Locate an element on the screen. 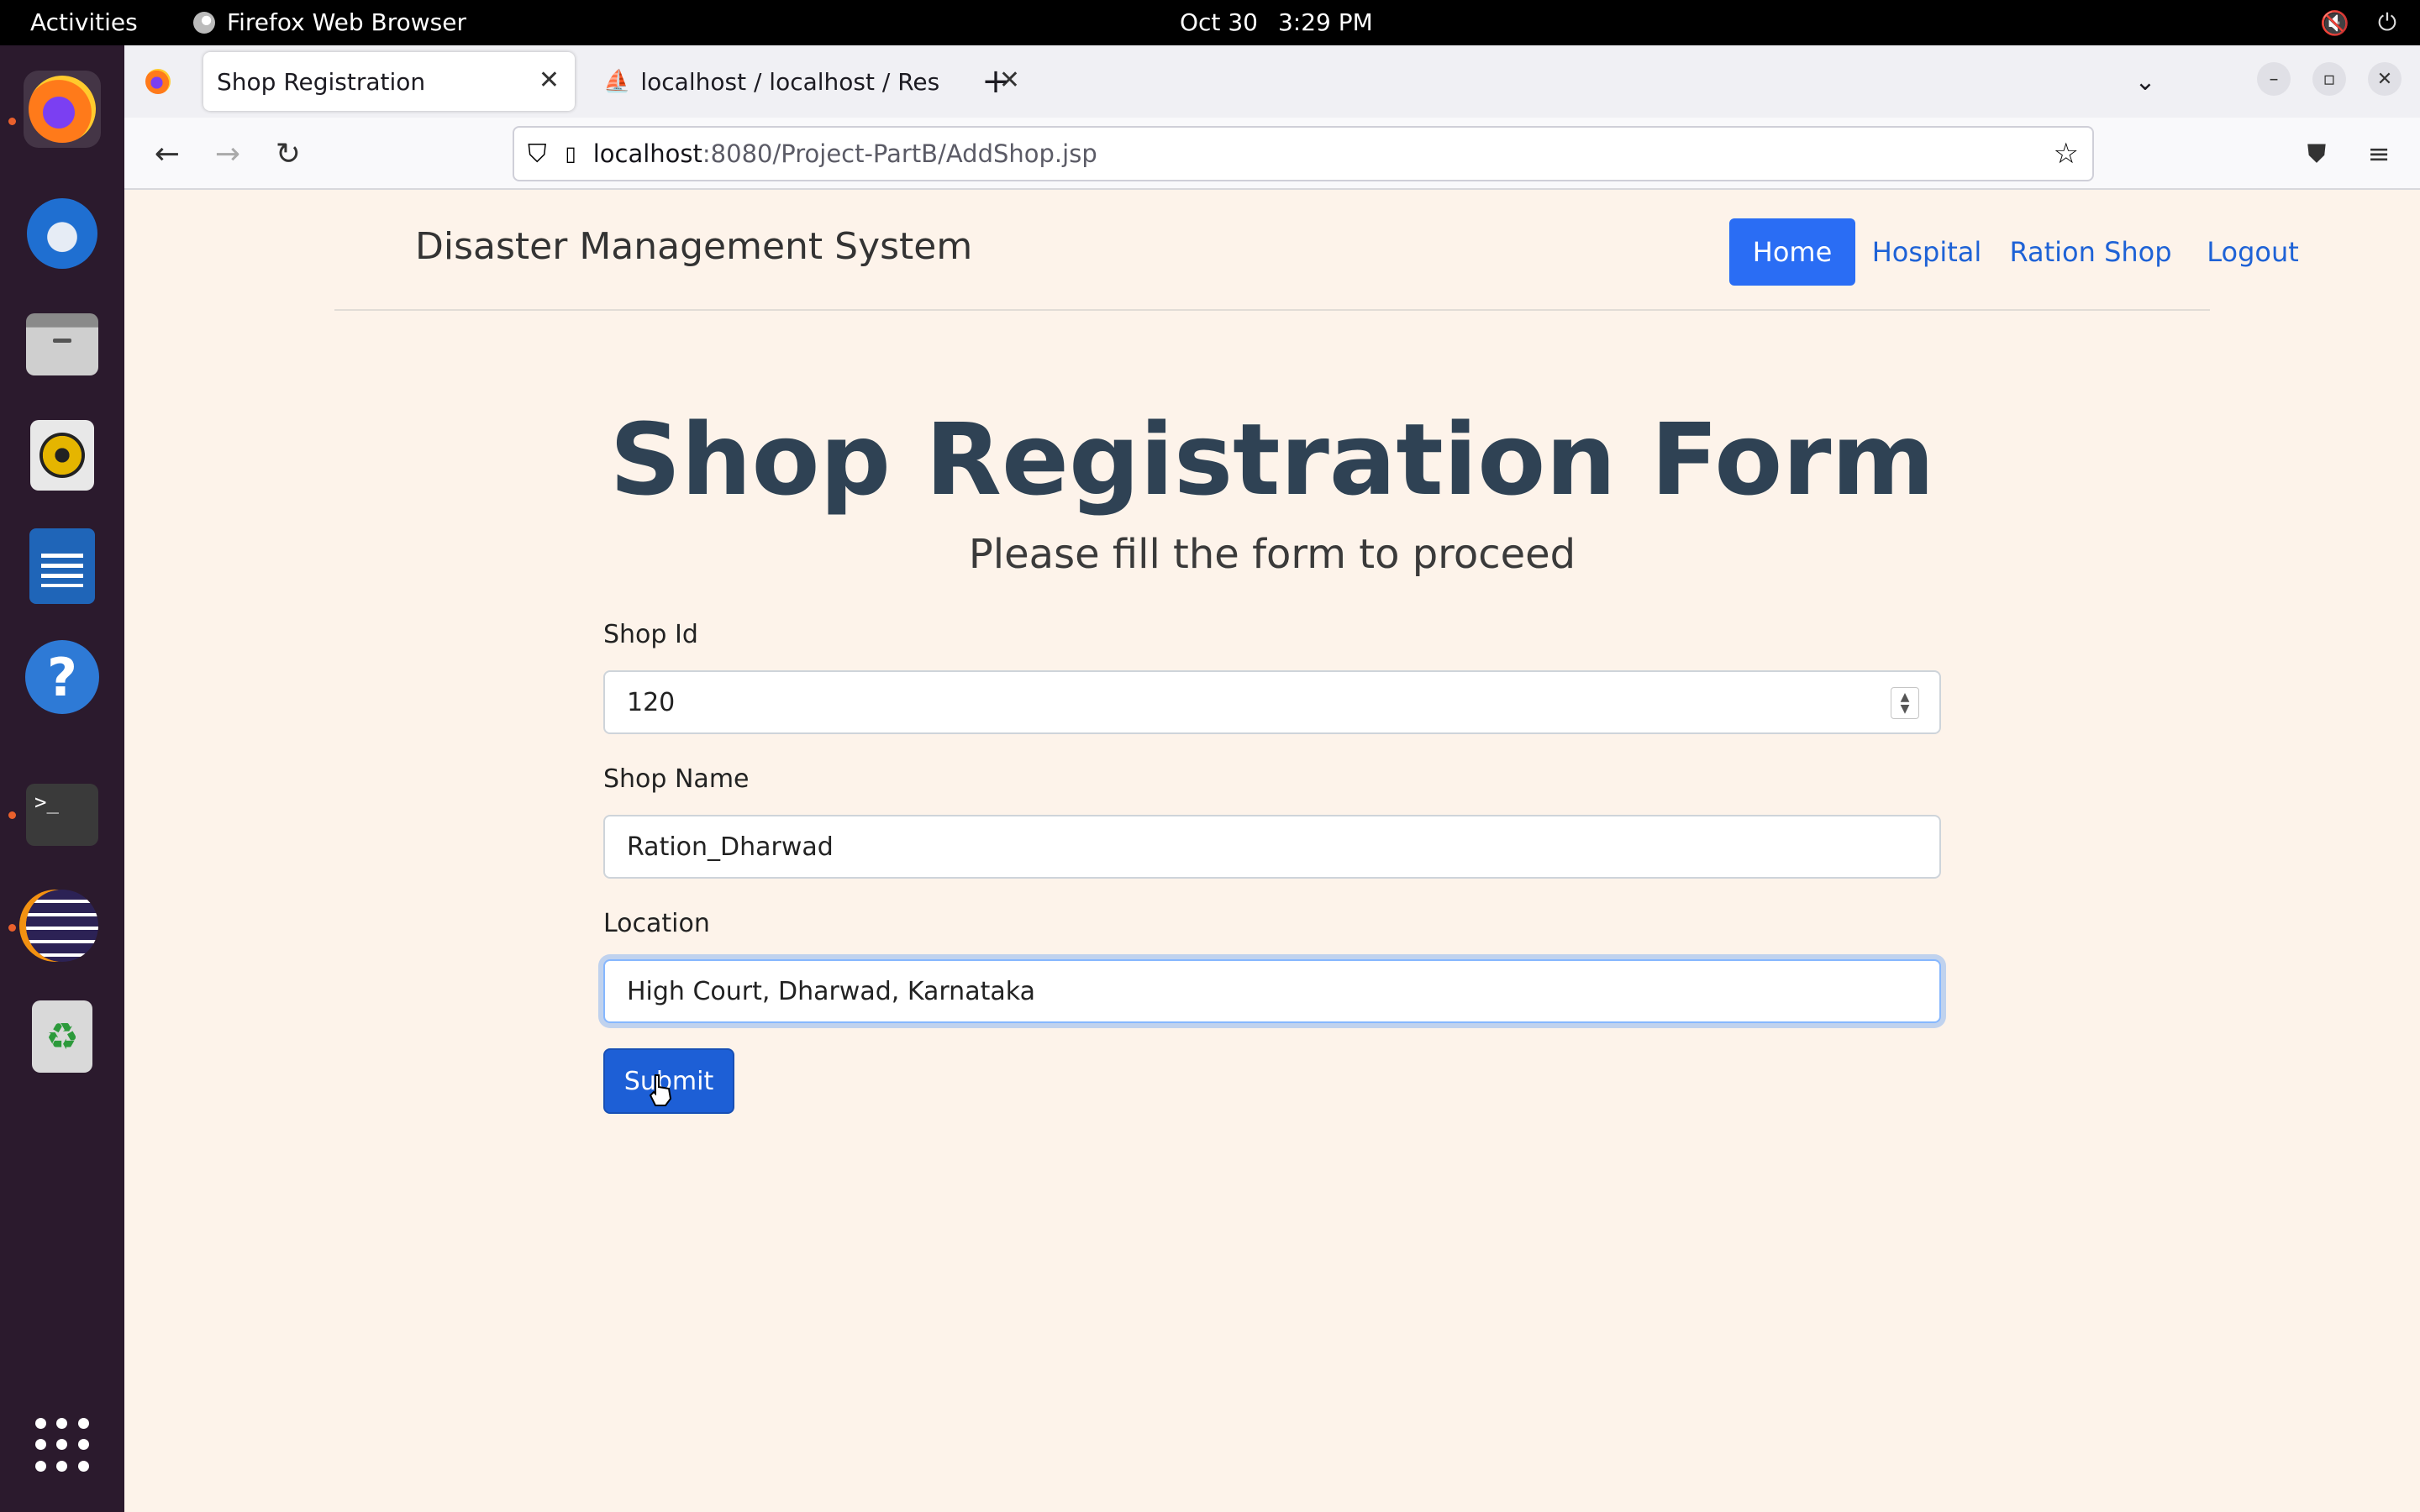  trash-icon: ♻ is located at coordinates (62, 1036).